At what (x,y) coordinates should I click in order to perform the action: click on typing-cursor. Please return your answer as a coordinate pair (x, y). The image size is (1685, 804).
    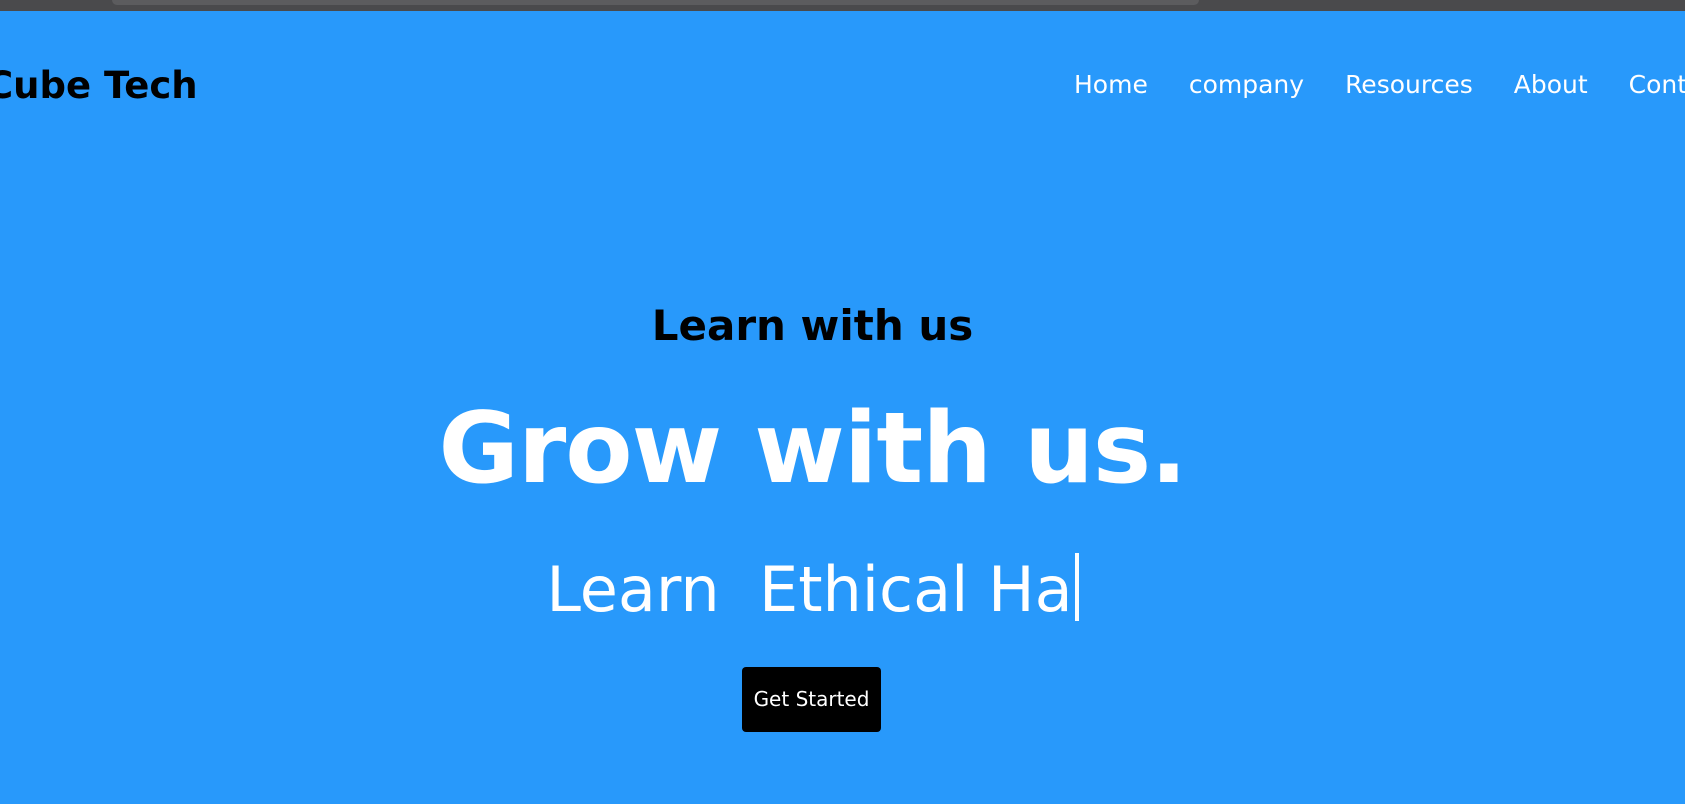
    Looking at the image, I should click on (1076, 587).